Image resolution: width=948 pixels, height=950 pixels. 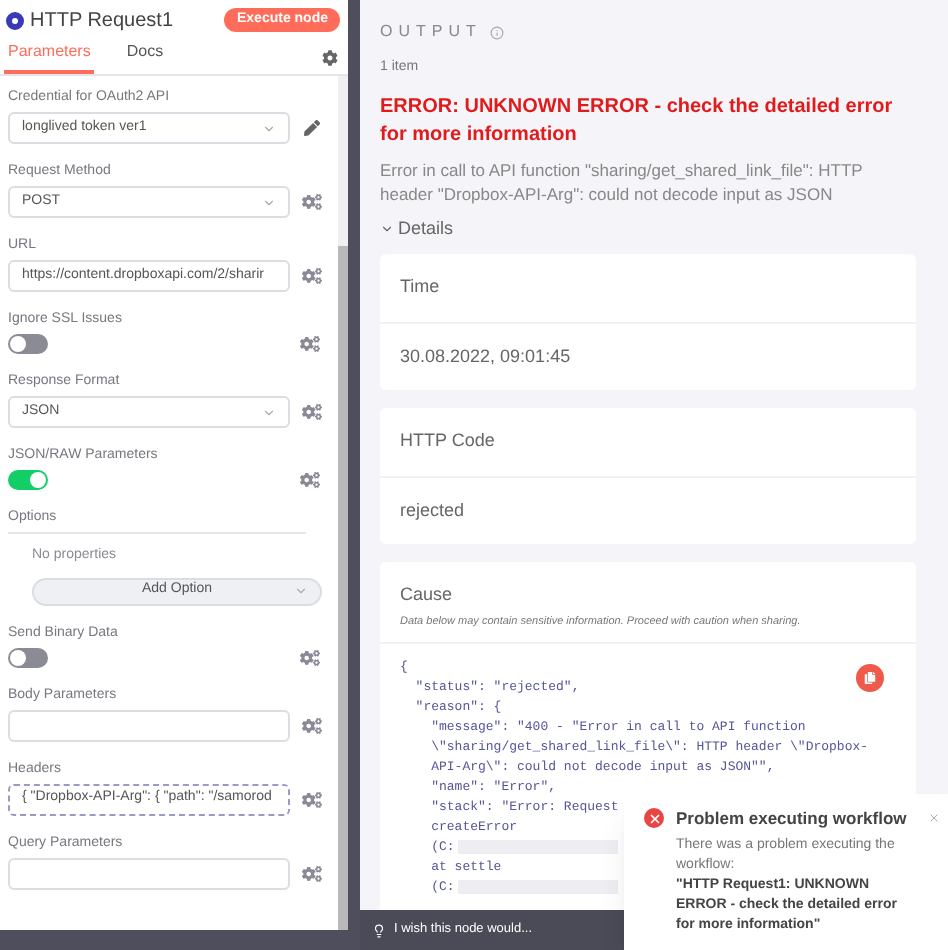 I want to click on detail-value: 30.08.2022, 09:01:45, so click(x=485, y=356).